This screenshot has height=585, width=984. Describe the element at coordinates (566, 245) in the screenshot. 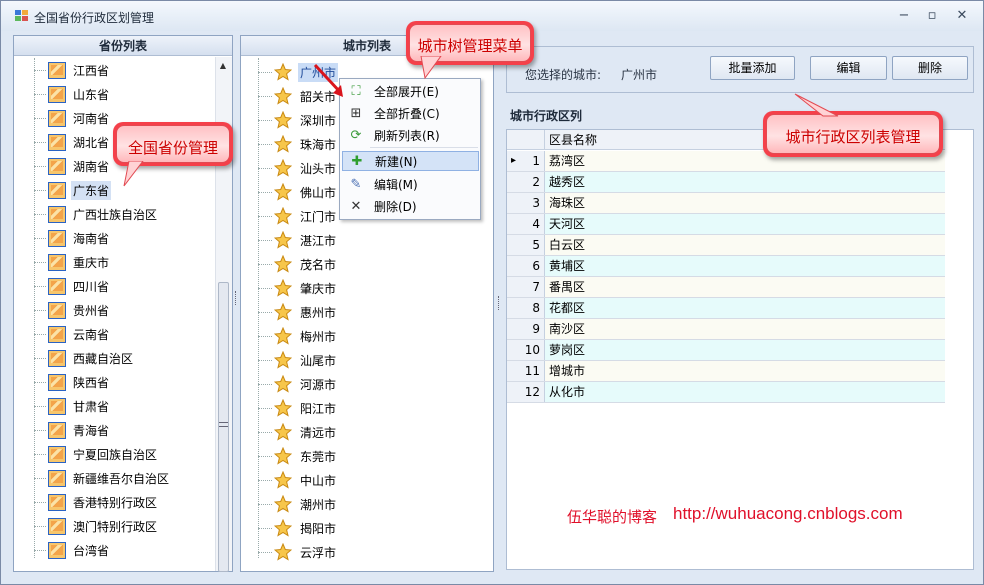

I see `district-name-cell: 白云区` at that location.